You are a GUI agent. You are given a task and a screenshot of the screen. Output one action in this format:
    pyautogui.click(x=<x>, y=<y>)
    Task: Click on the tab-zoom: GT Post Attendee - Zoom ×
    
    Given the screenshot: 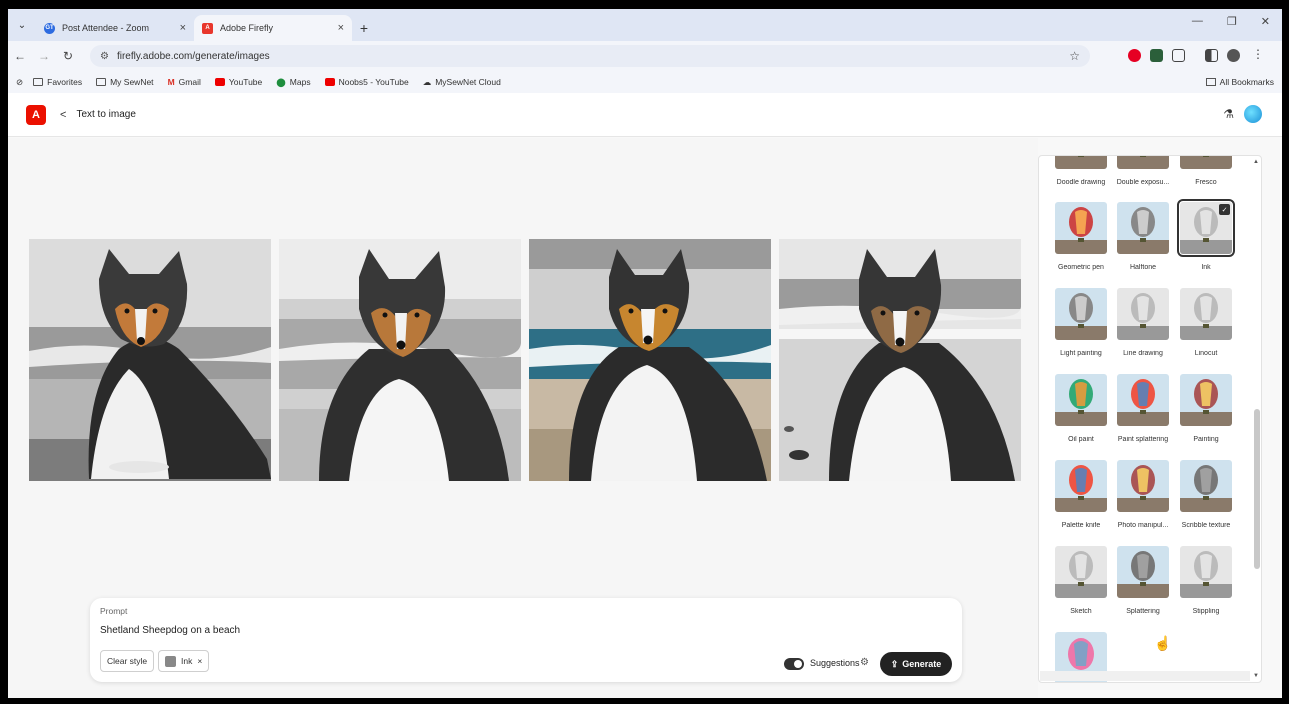 What is the action you would take?
    pyautogui.click(x=115, y=28)
    